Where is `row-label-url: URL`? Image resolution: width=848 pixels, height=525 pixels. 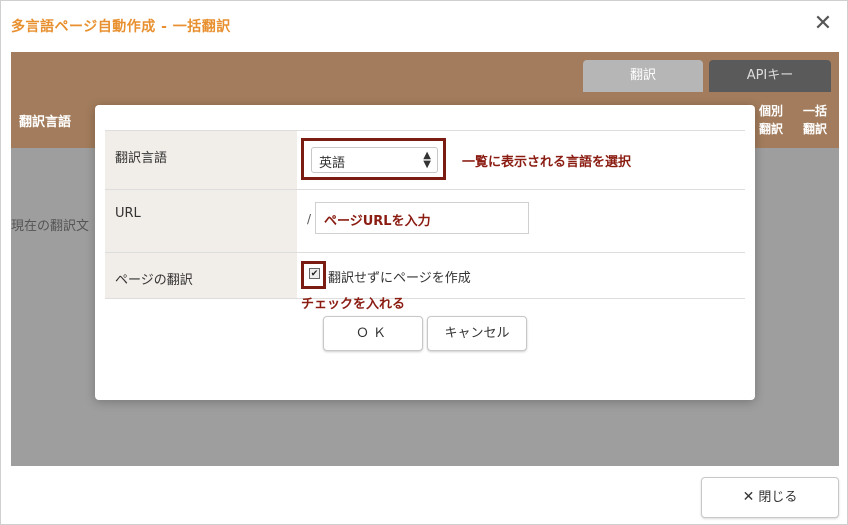
row-label-url: URL is located at coordinates (201, 221).